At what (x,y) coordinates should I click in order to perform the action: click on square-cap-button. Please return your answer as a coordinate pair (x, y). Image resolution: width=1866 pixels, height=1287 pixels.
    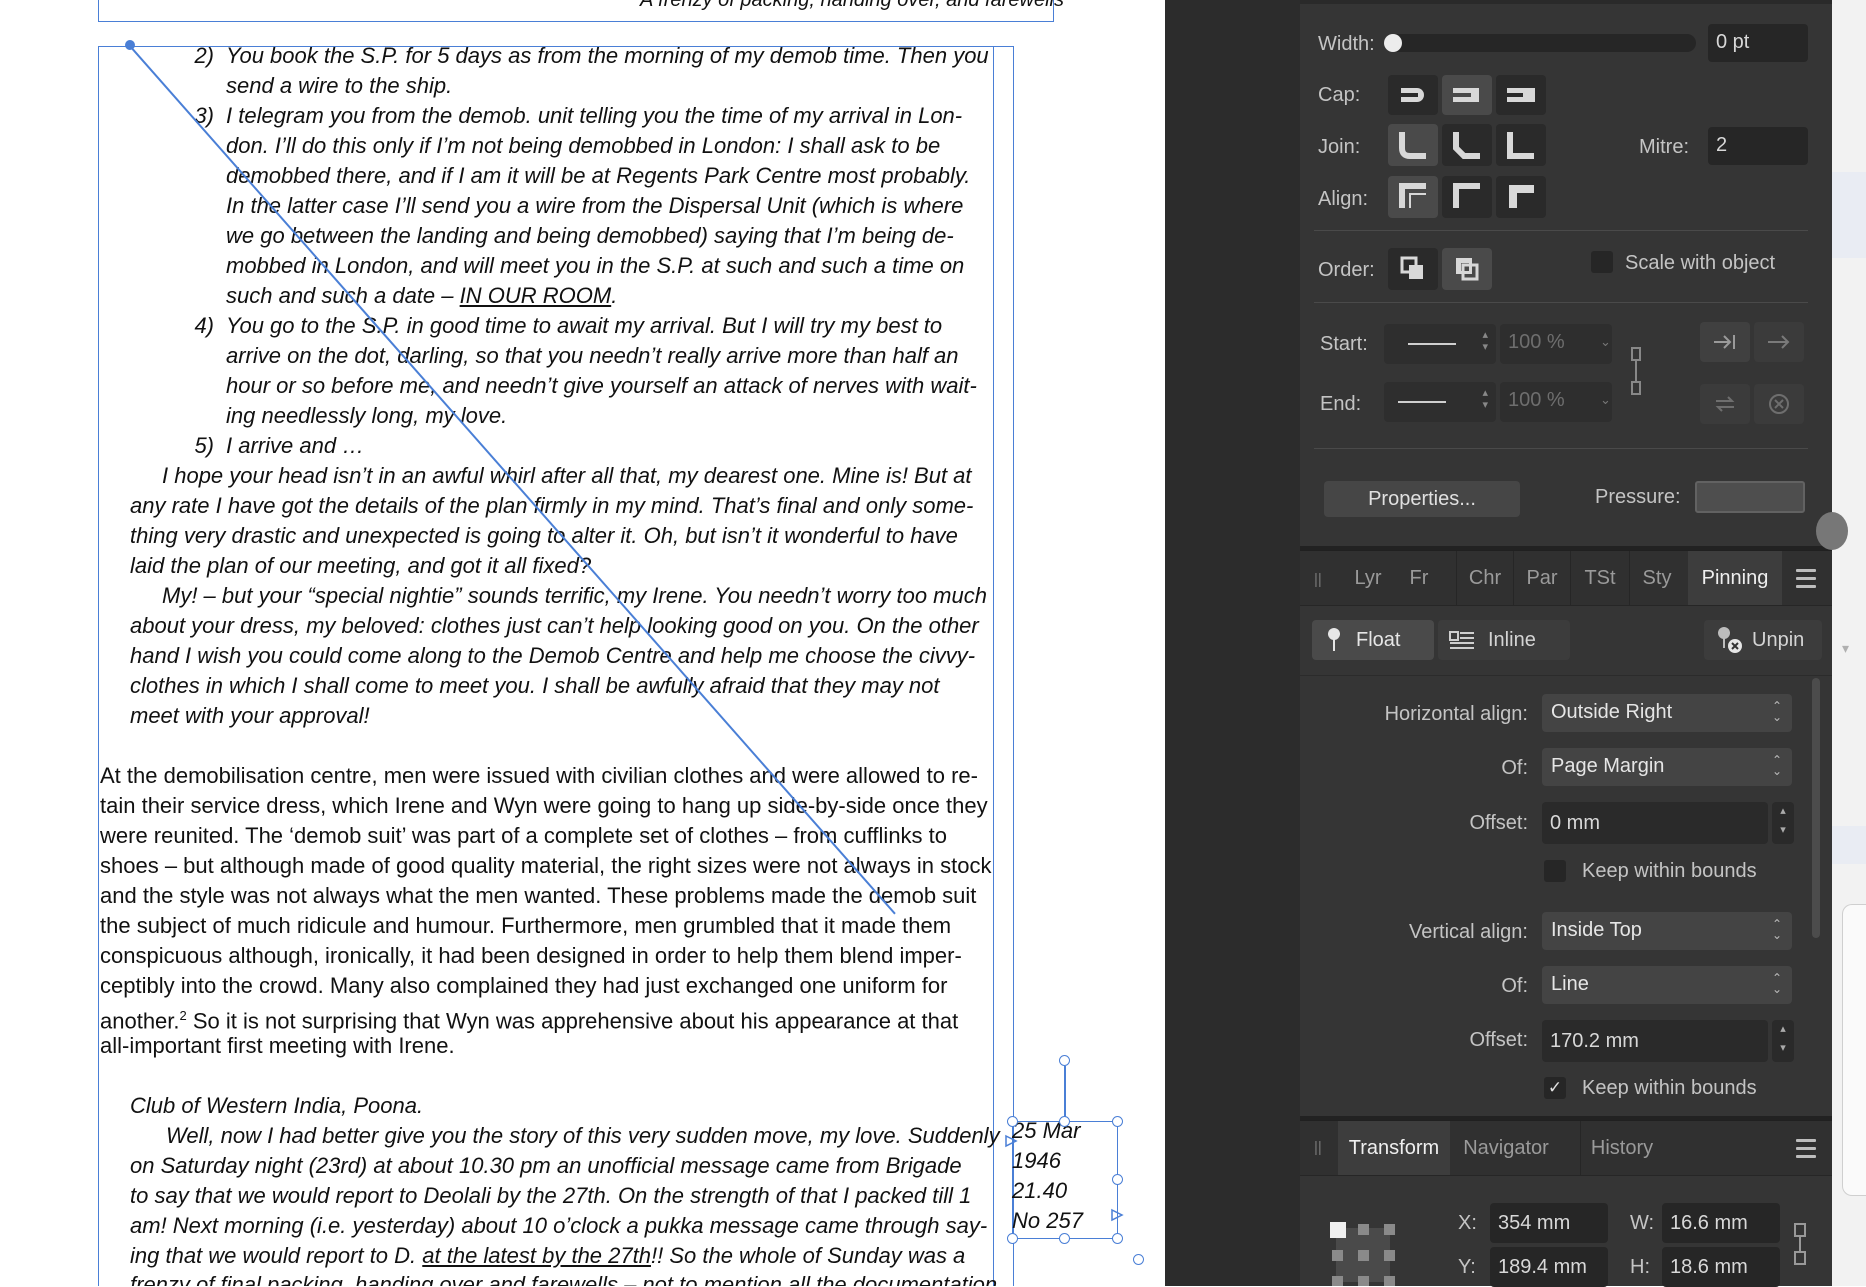
    Looking at the image, I should click on (1521, 95).